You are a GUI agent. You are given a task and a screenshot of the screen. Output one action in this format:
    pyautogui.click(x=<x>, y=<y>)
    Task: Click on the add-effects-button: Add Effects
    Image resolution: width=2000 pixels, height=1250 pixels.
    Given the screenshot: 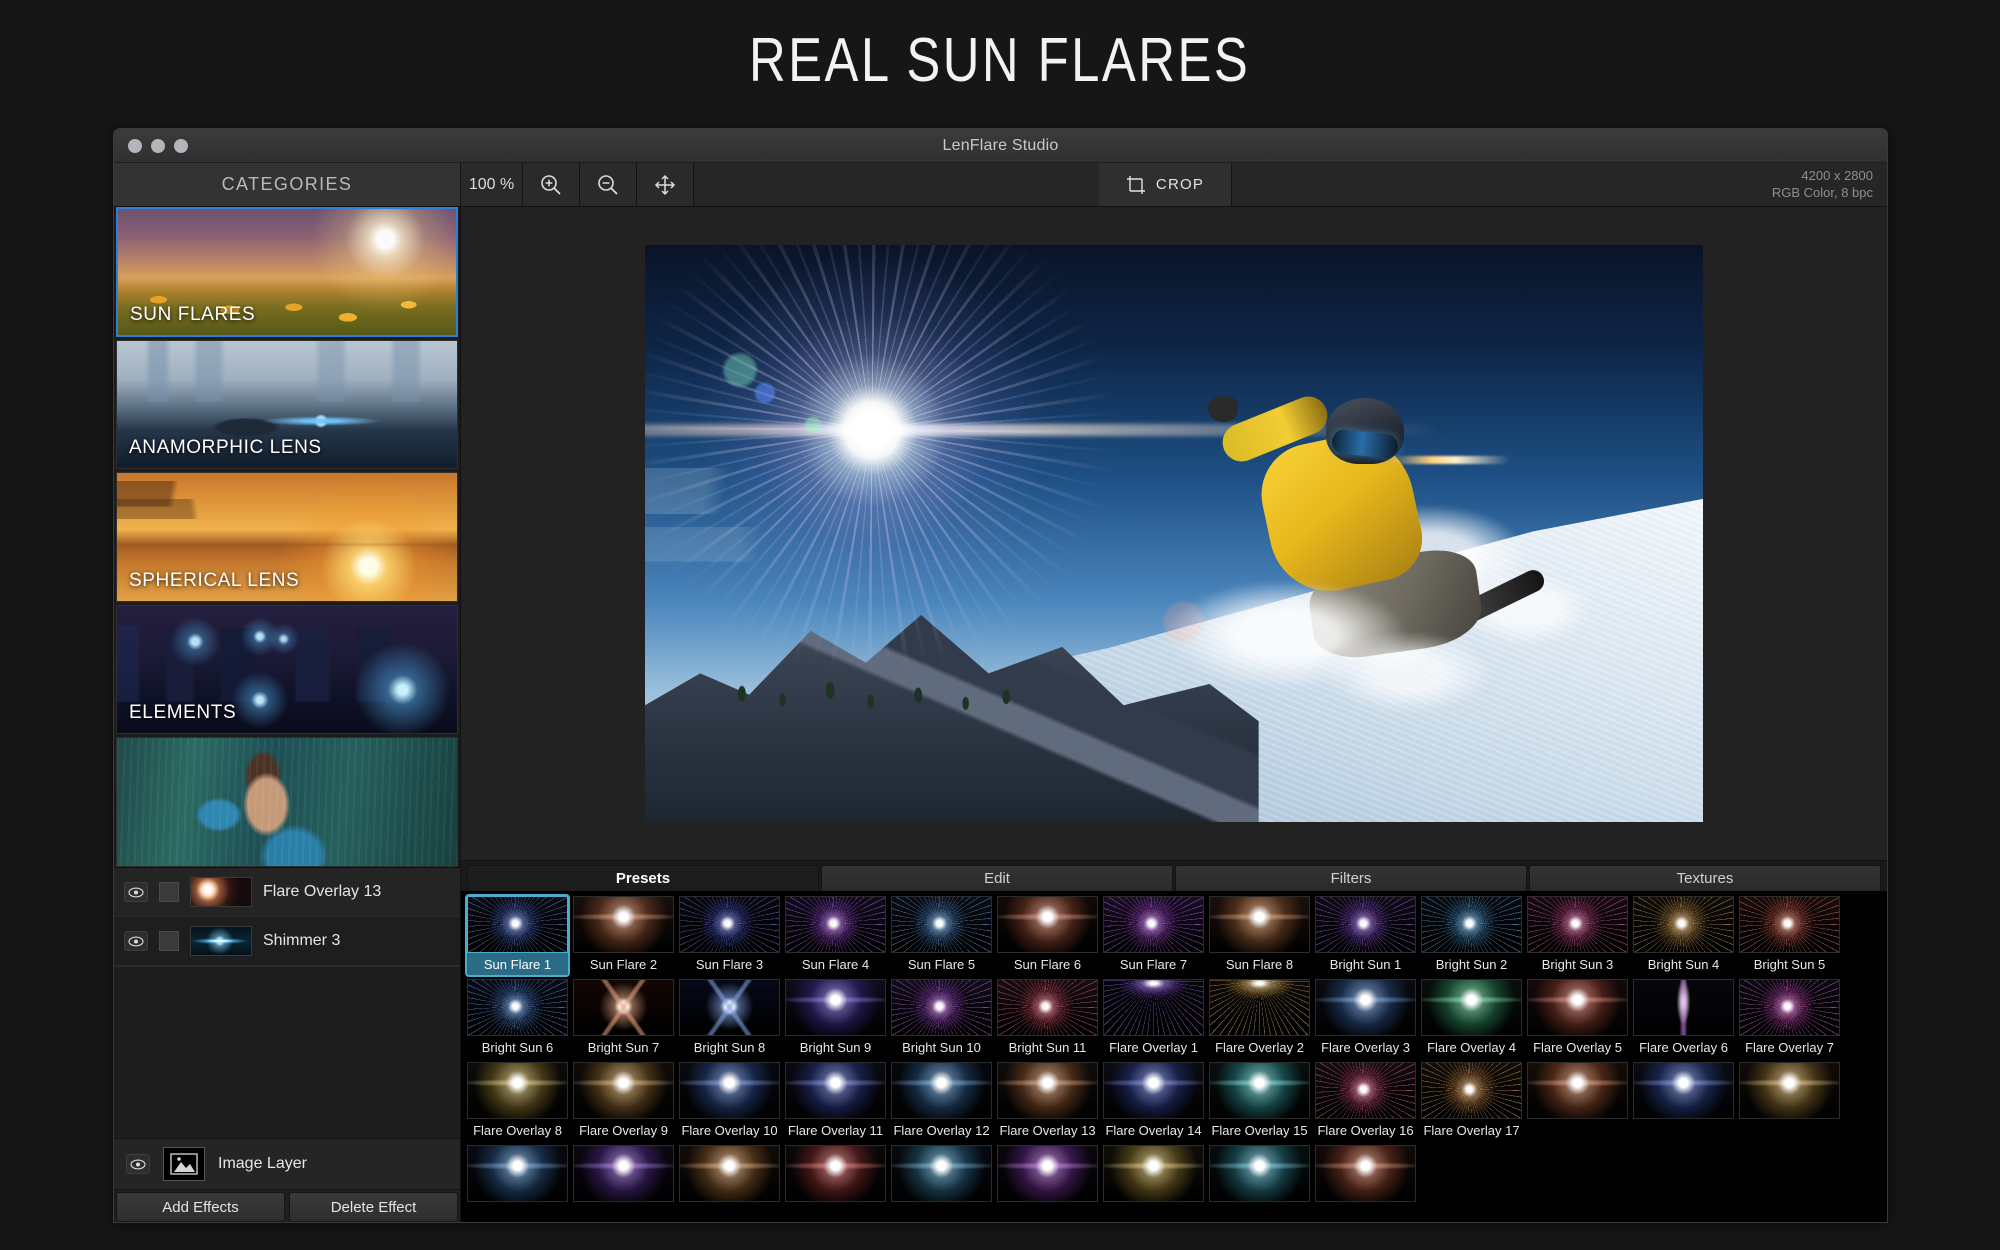 What is the action you would take?
    pyautogui.click(x=200, y=1207)
    